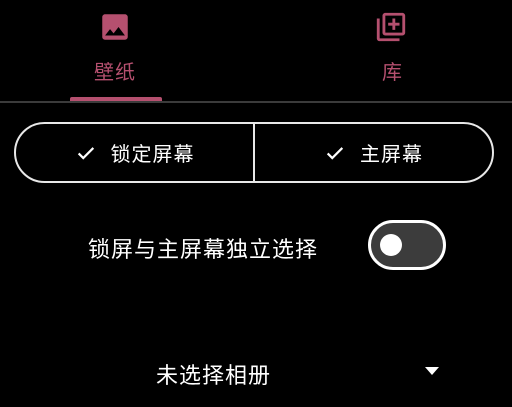  What do you see at coordinates (115, 72) in the screenshot?
I see `tab-wallpaper-label: 壁纸` at bounding box center [115, 72].